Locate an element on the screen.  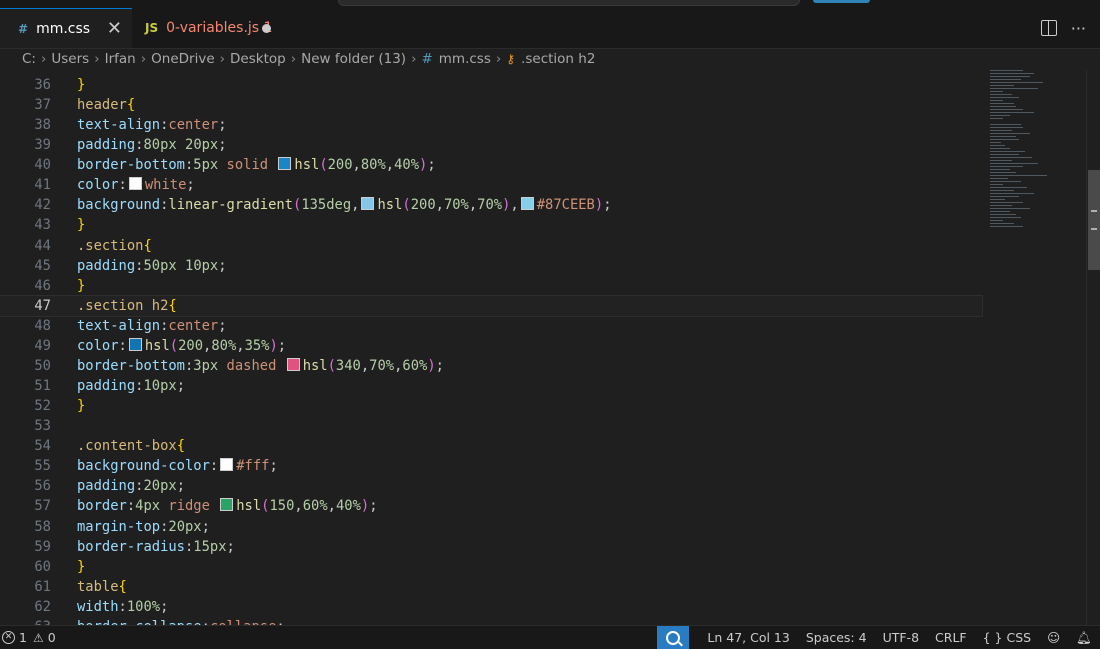
line-code: .section{ is located at coordinates (114, 246).